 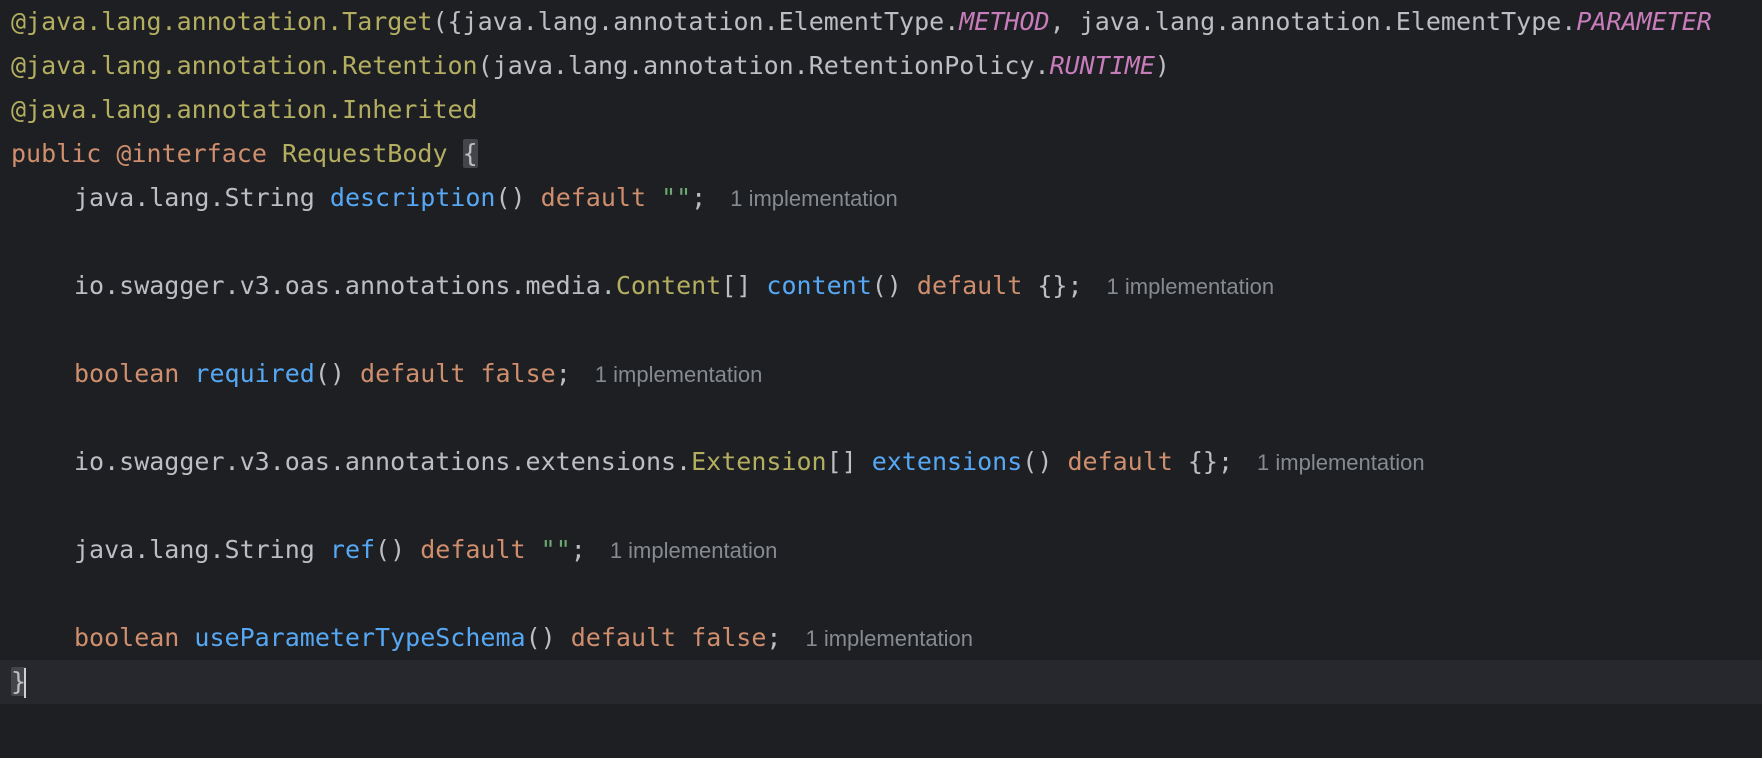 What do you see at coordinates (668, 285) in the screenshot?
I see `member-type-class: Content` at bounding box center [668, 285].